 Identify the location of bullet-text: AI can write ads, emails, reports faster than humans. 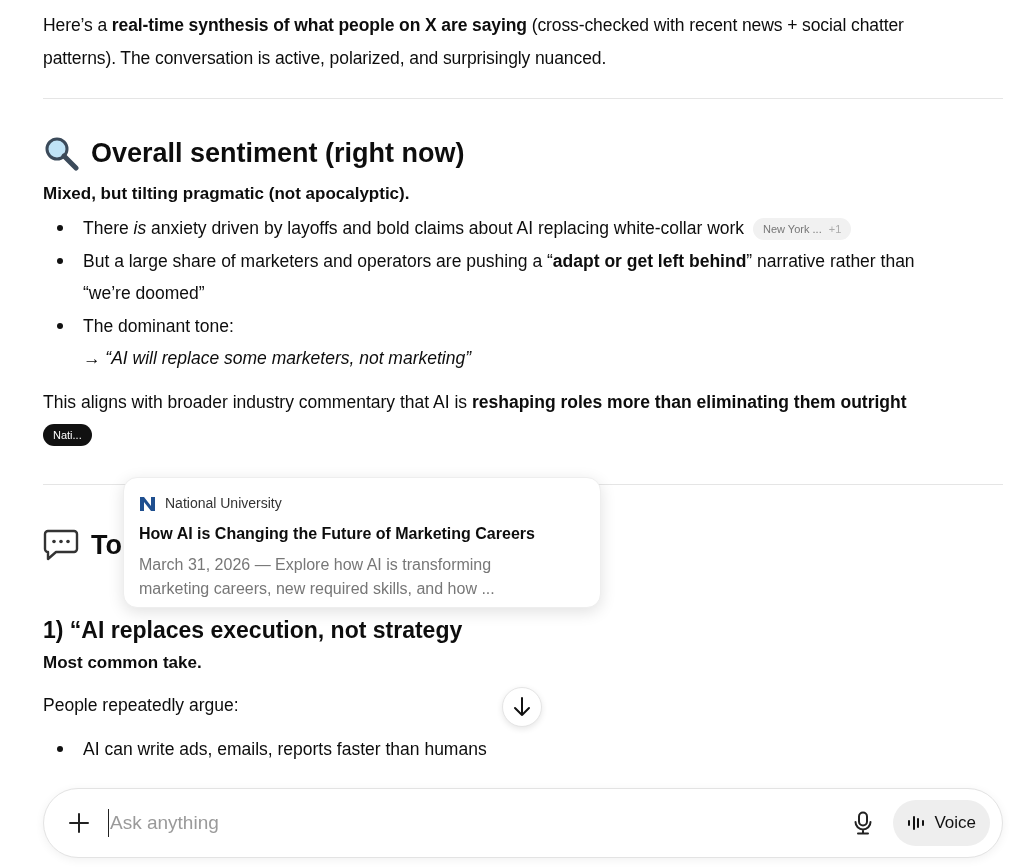
(285, 748).